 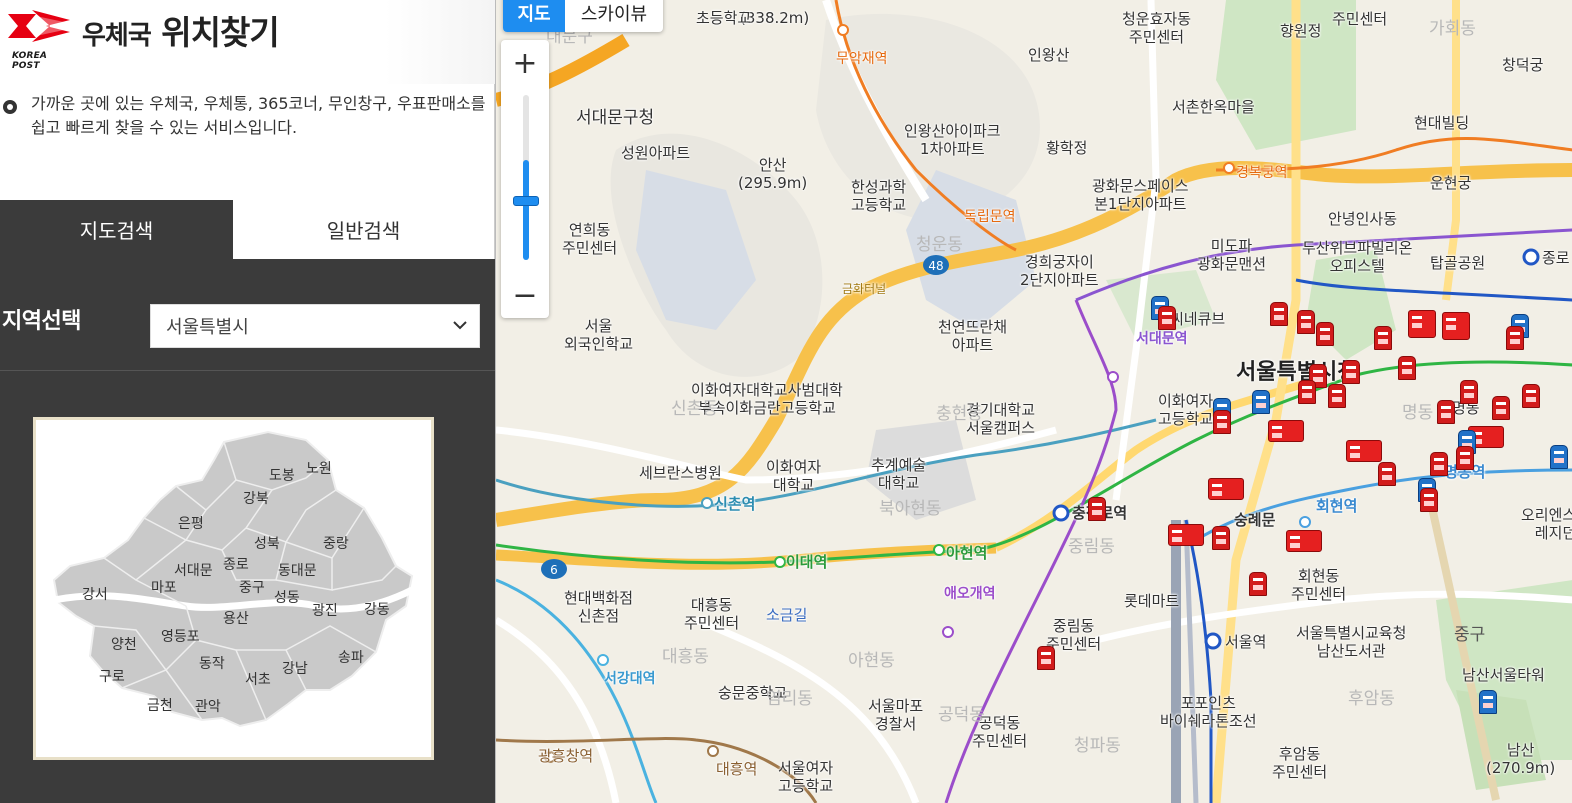 What do you see at coordinates (525, 63) in the screenshot?
I see `zoom-in-button: +` at bounding box center [525, 63].